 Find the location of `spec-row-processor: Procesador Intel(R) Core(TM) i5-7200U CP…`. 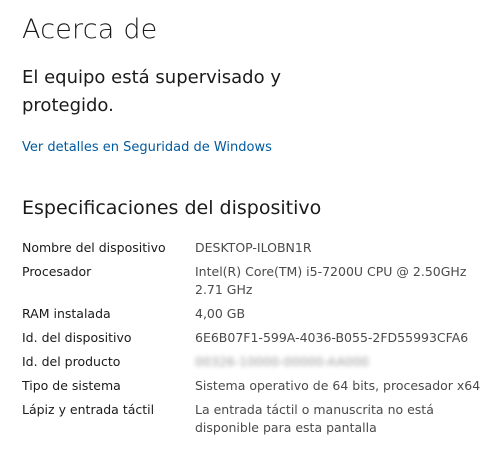

spec-row-processor: Procesador Intel(R) Core(TM) i5-7200U CP… is located at coordinates (257, 281).